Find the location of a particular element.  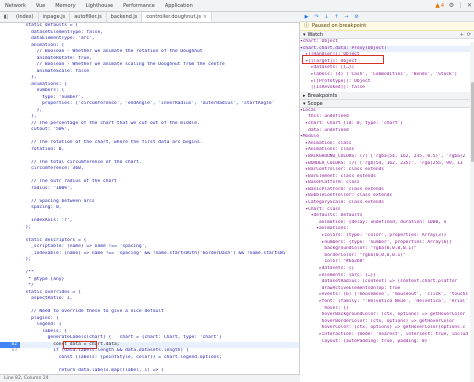

file-tab-label: autofiller.js is located at coordinates (88, 17).